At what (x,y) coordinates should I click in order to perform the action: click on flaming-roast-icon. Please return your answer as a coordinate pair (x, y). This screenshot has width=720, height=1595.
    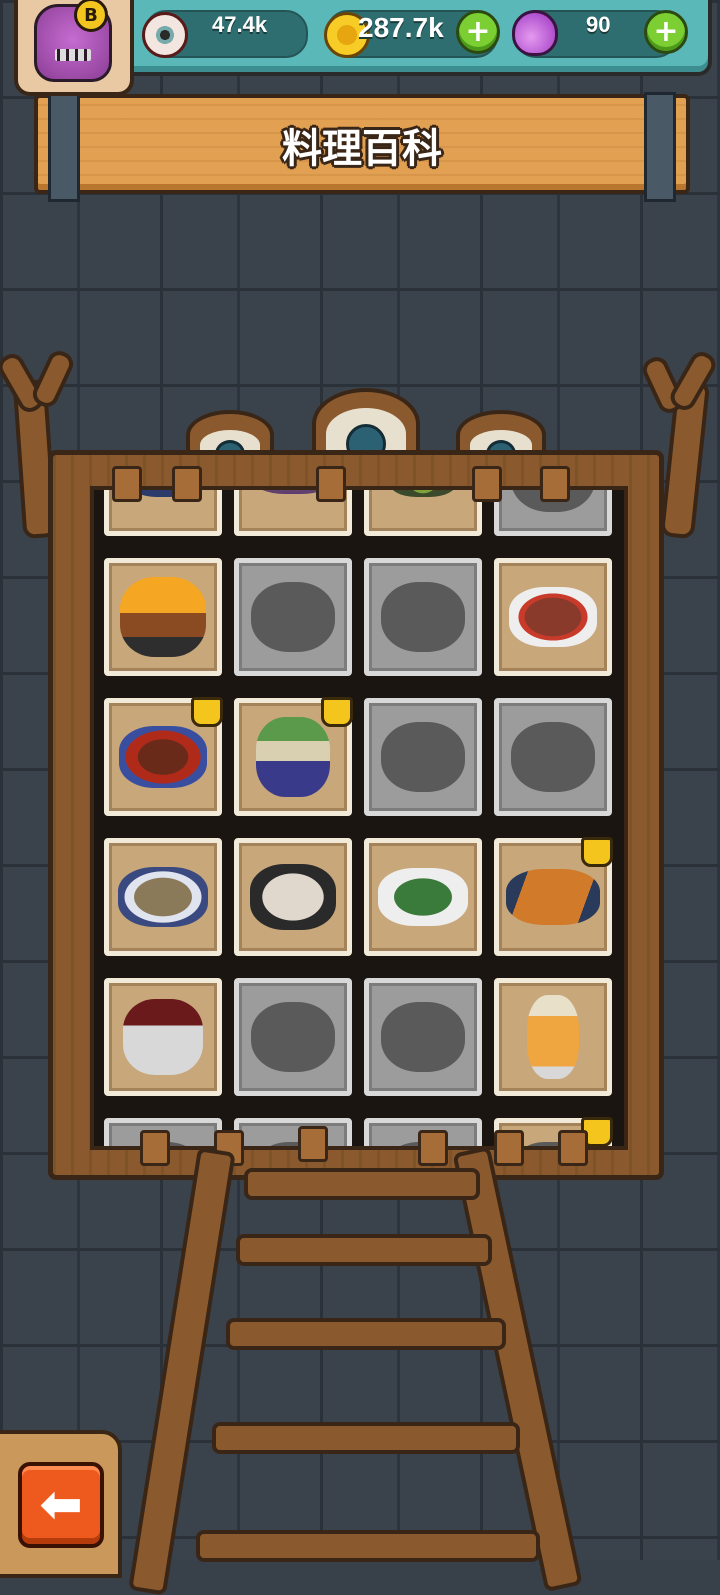
    Looking at the image, I should click on (163, 617).